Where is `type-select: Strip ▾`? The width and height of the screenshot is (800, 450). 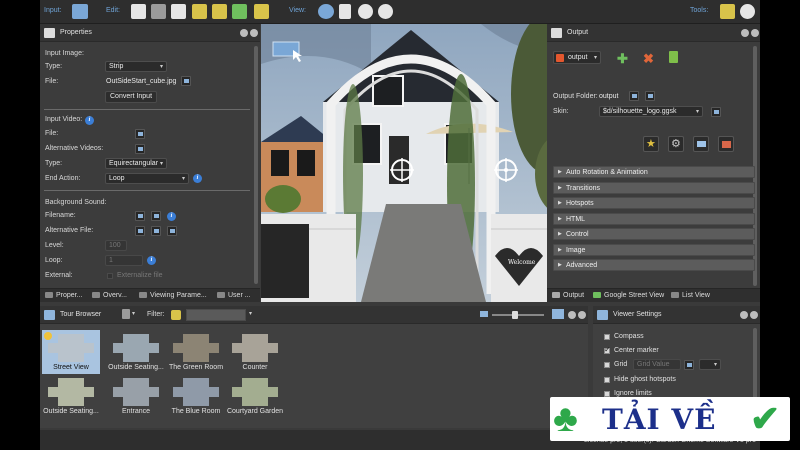
type-select: Strip ▾ is located at coordinates (136, 66).